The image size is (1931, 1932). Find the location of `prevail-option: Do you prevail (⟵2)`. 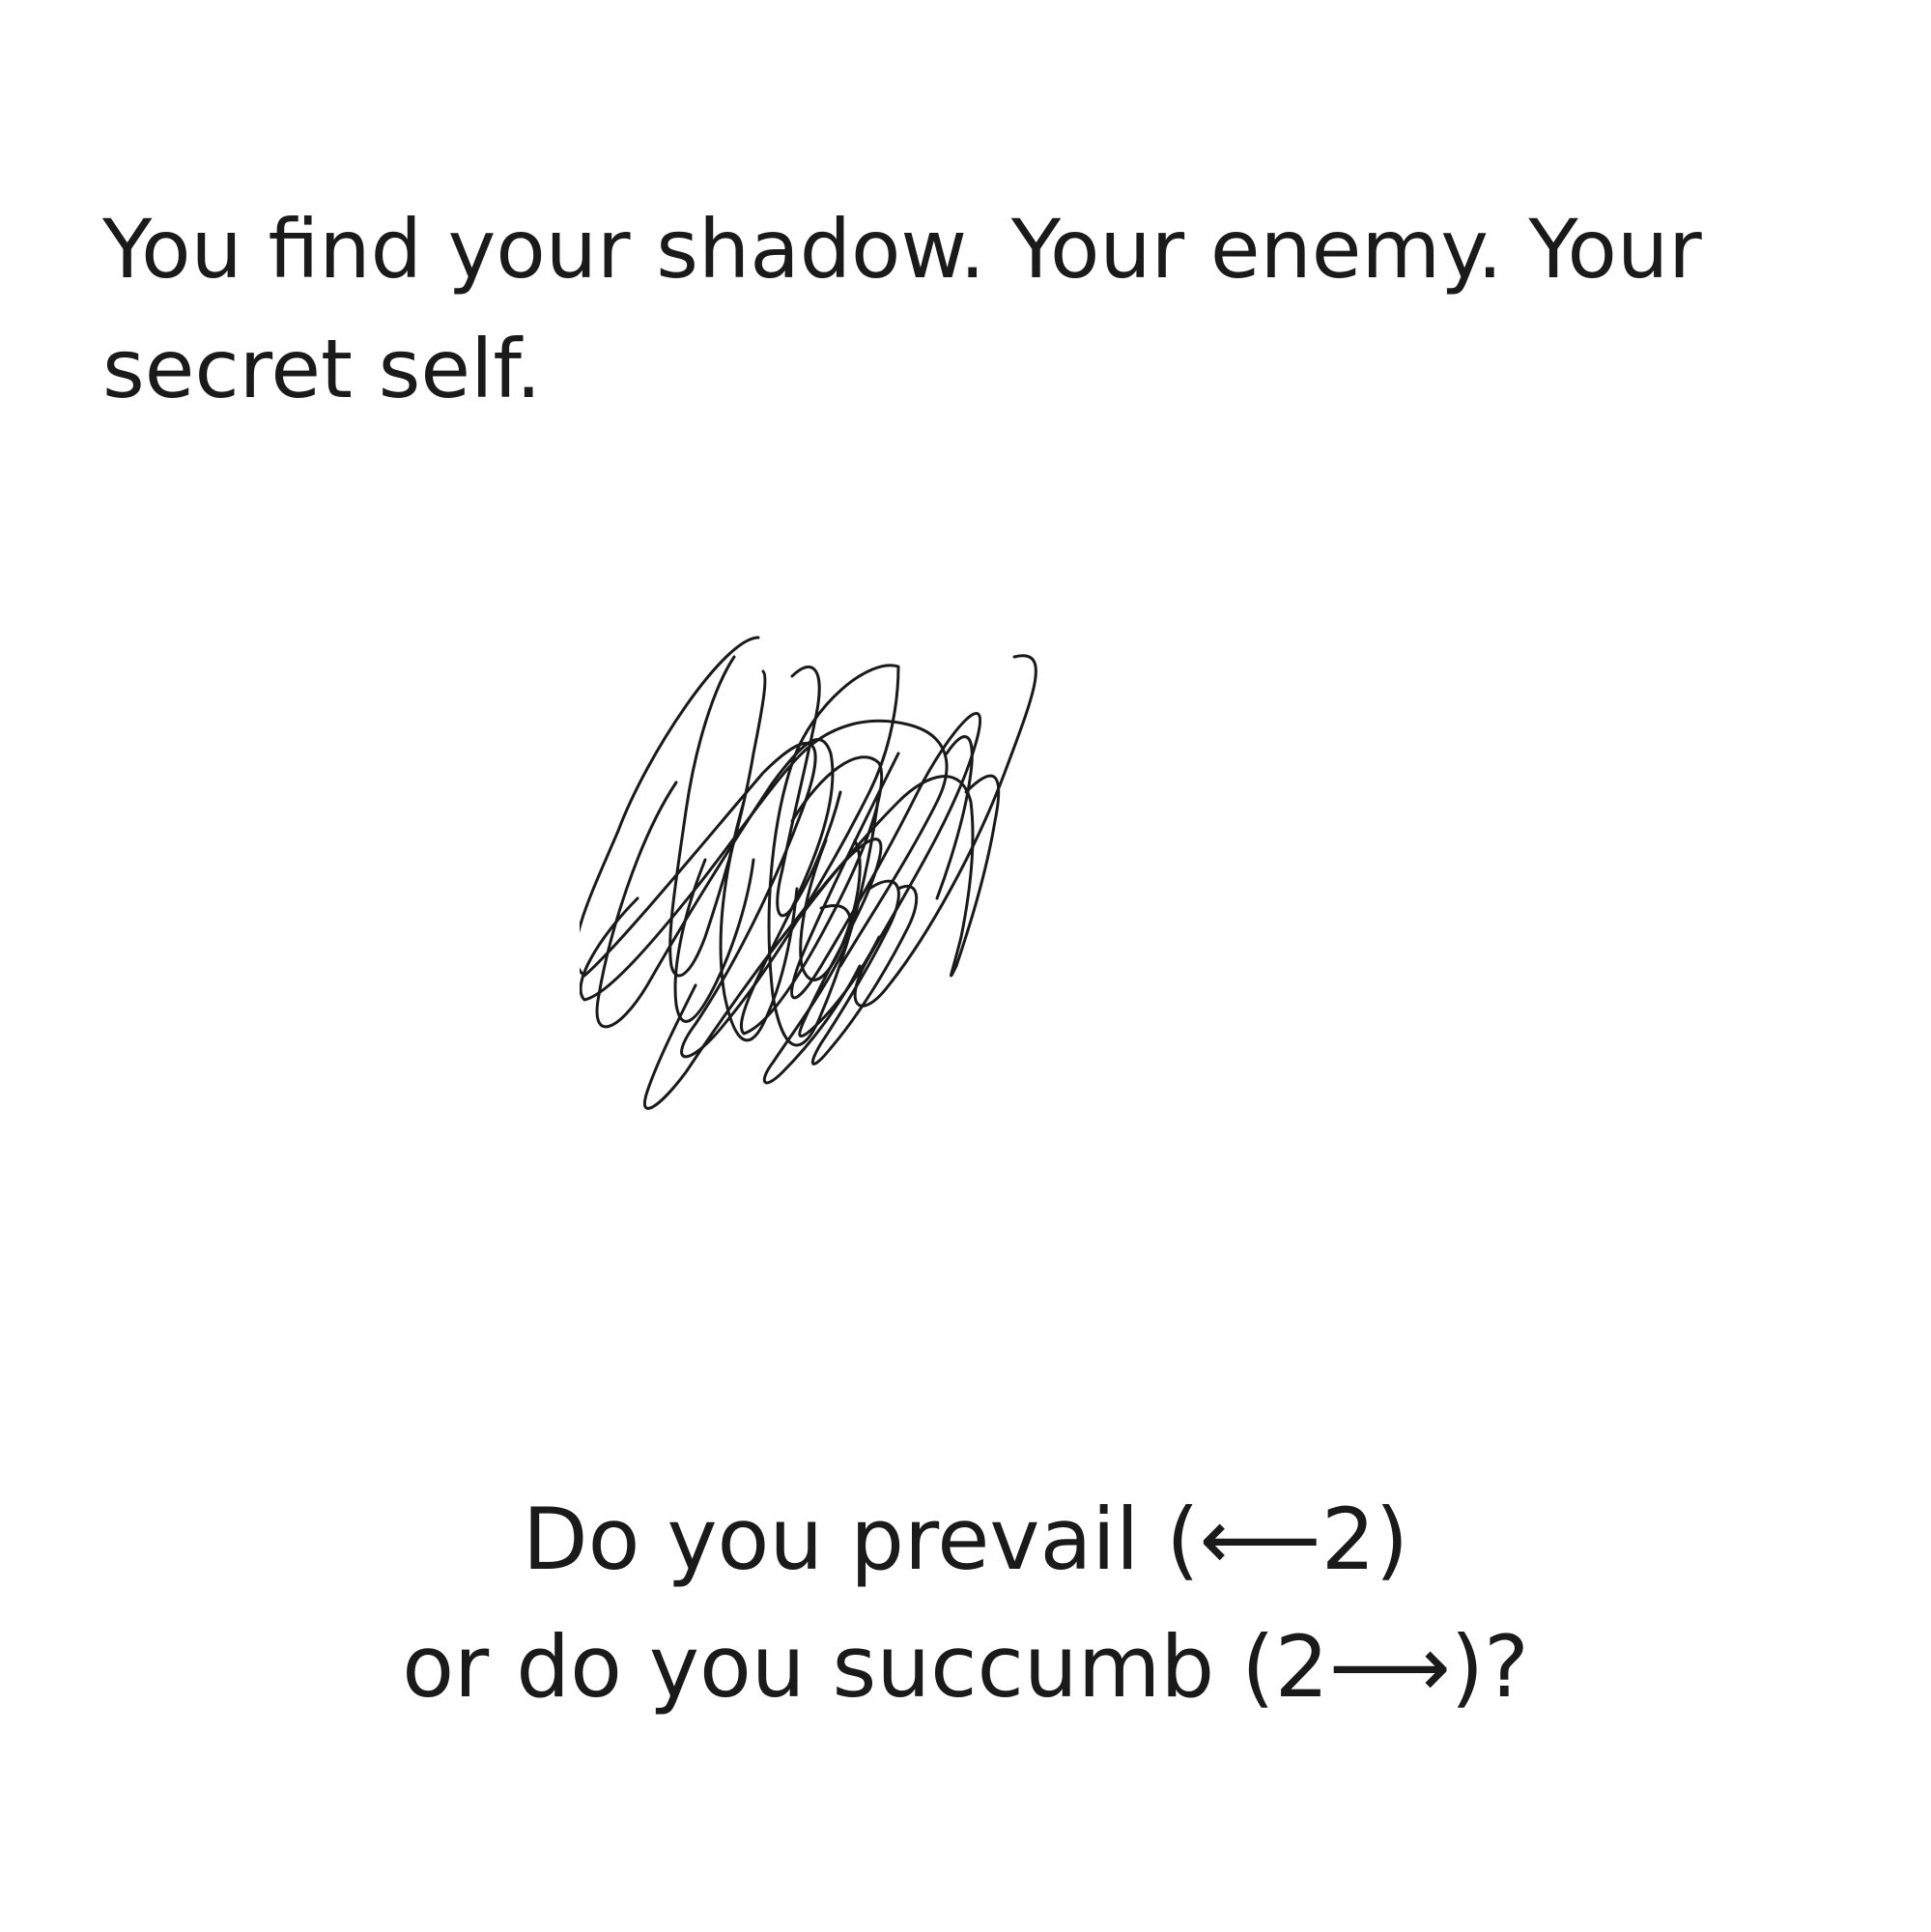

prevail-option: Do you prevail (⟵2) is located at coordinates (965, 1540).